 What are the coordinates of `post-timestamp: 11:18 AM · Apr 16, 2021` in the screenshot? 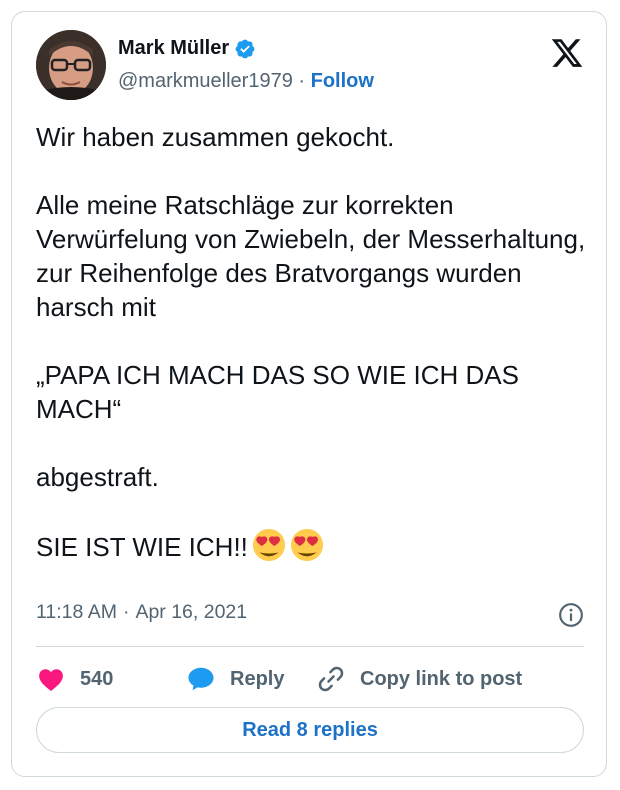 It's located at (141, 612).